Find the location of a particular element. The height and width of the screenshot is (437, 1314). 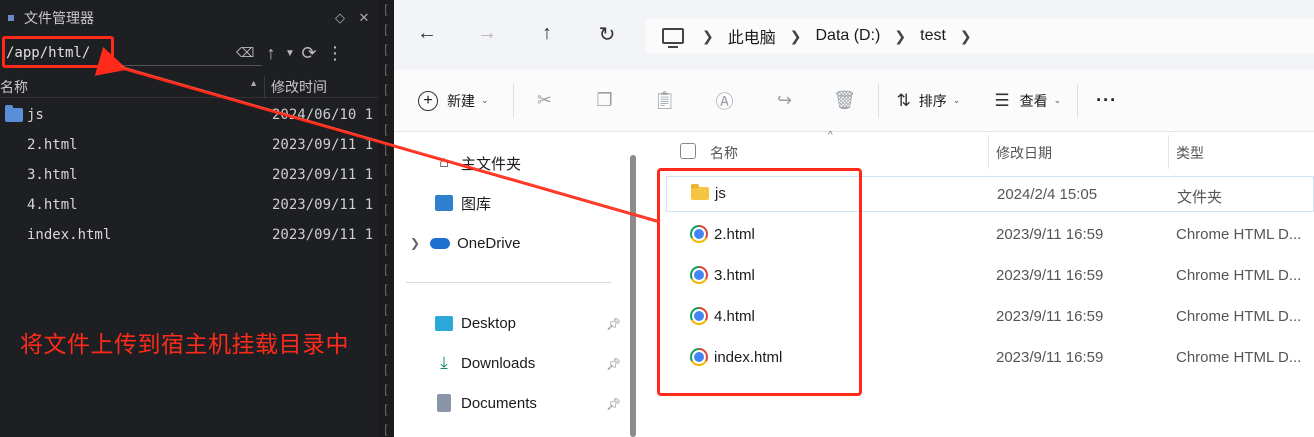

annotation-highlight-path is located at coordinates (58, 52).